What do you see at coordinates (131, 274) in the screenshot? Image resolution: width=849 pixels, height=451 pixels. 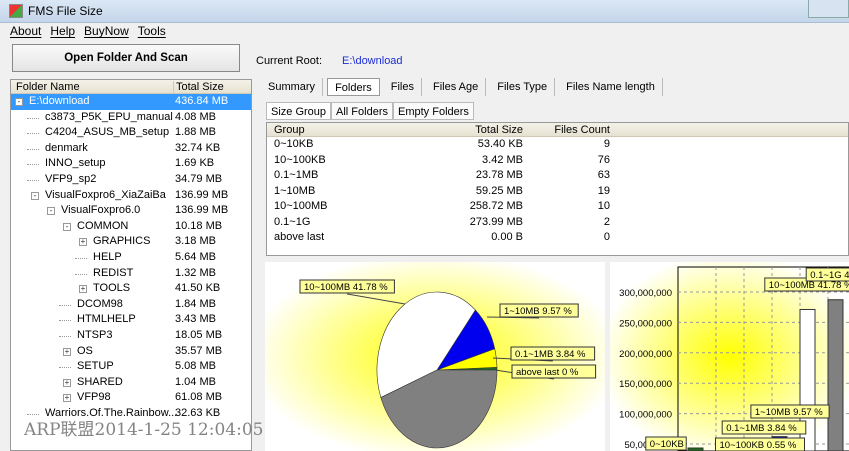 I see `tree-row: REDIST 1.32 MB` at bounding box center [131, 274].